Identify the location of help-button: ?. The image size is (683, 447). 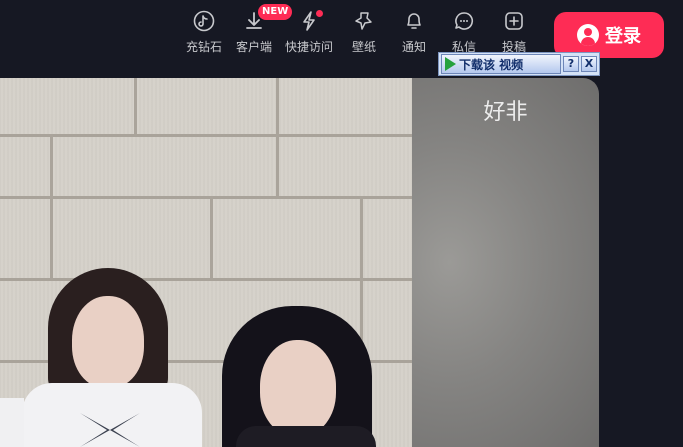
(571, 64).